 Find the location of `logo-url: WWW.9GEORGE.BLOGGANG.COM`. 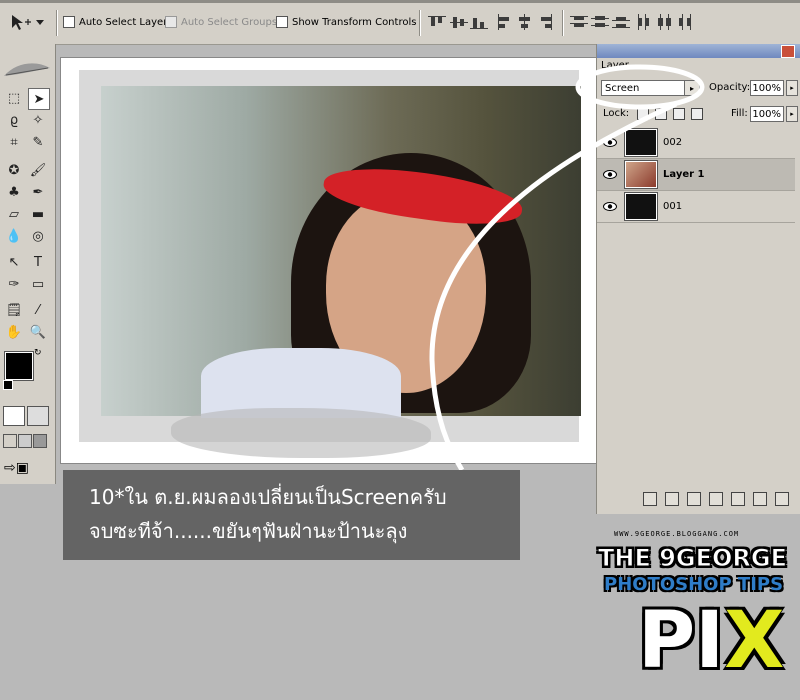

logo-url: WWW.9GEORGE.BLOGGANG.COM is located at coordinates (677, 534).